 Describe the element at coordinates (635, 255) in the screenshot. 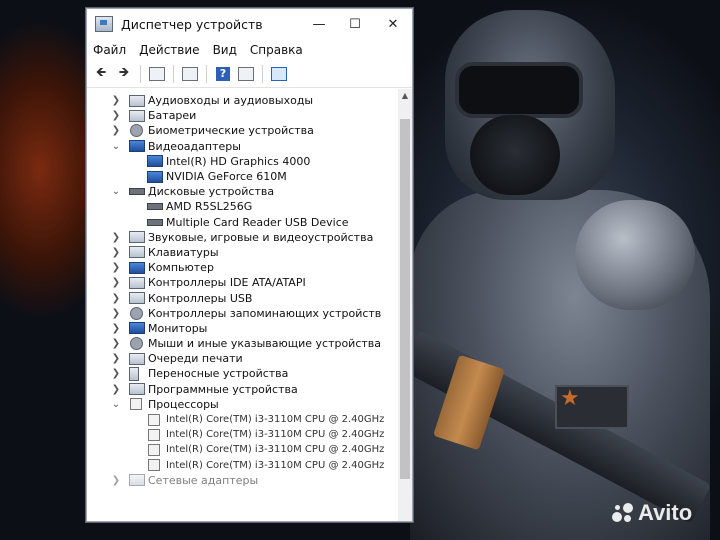

I see `soldier-shoulder` at that location.